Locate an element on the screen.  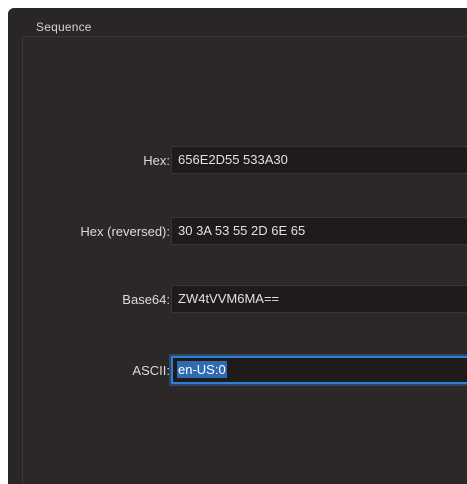
hex-reversed-row: Hex (reversed): 30 3A 53 55 2D 6E 65 is located at coordinates (237, 232).